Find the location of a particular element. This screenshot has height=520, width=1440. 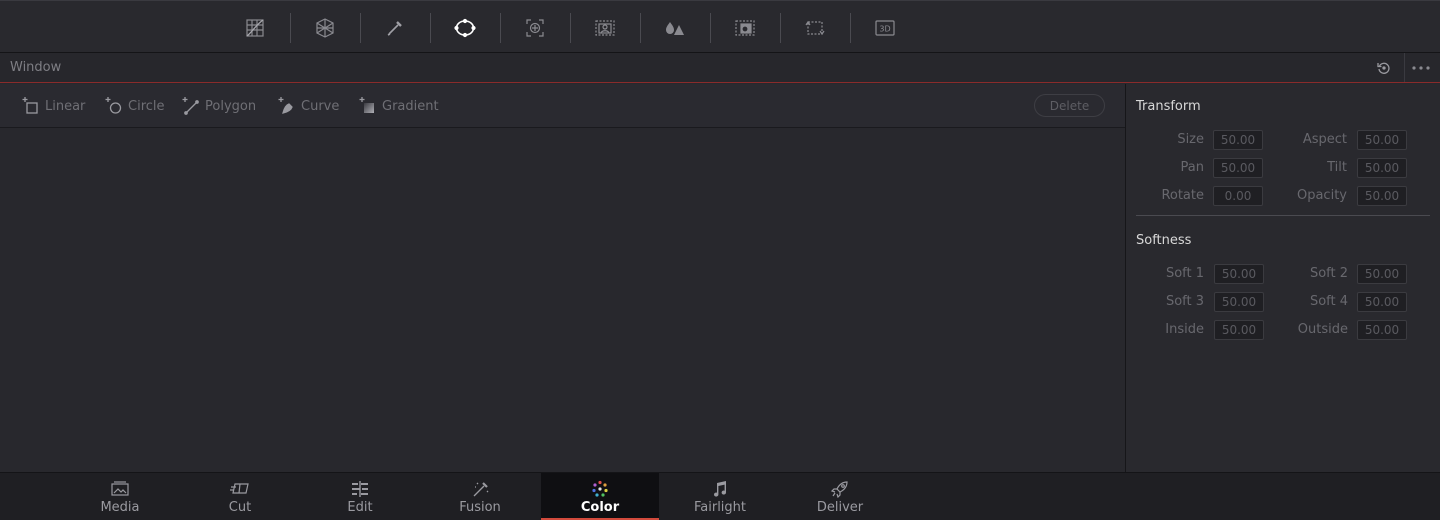

page-tab-fairlight: Fairlight is located at coordinates (720, 496).